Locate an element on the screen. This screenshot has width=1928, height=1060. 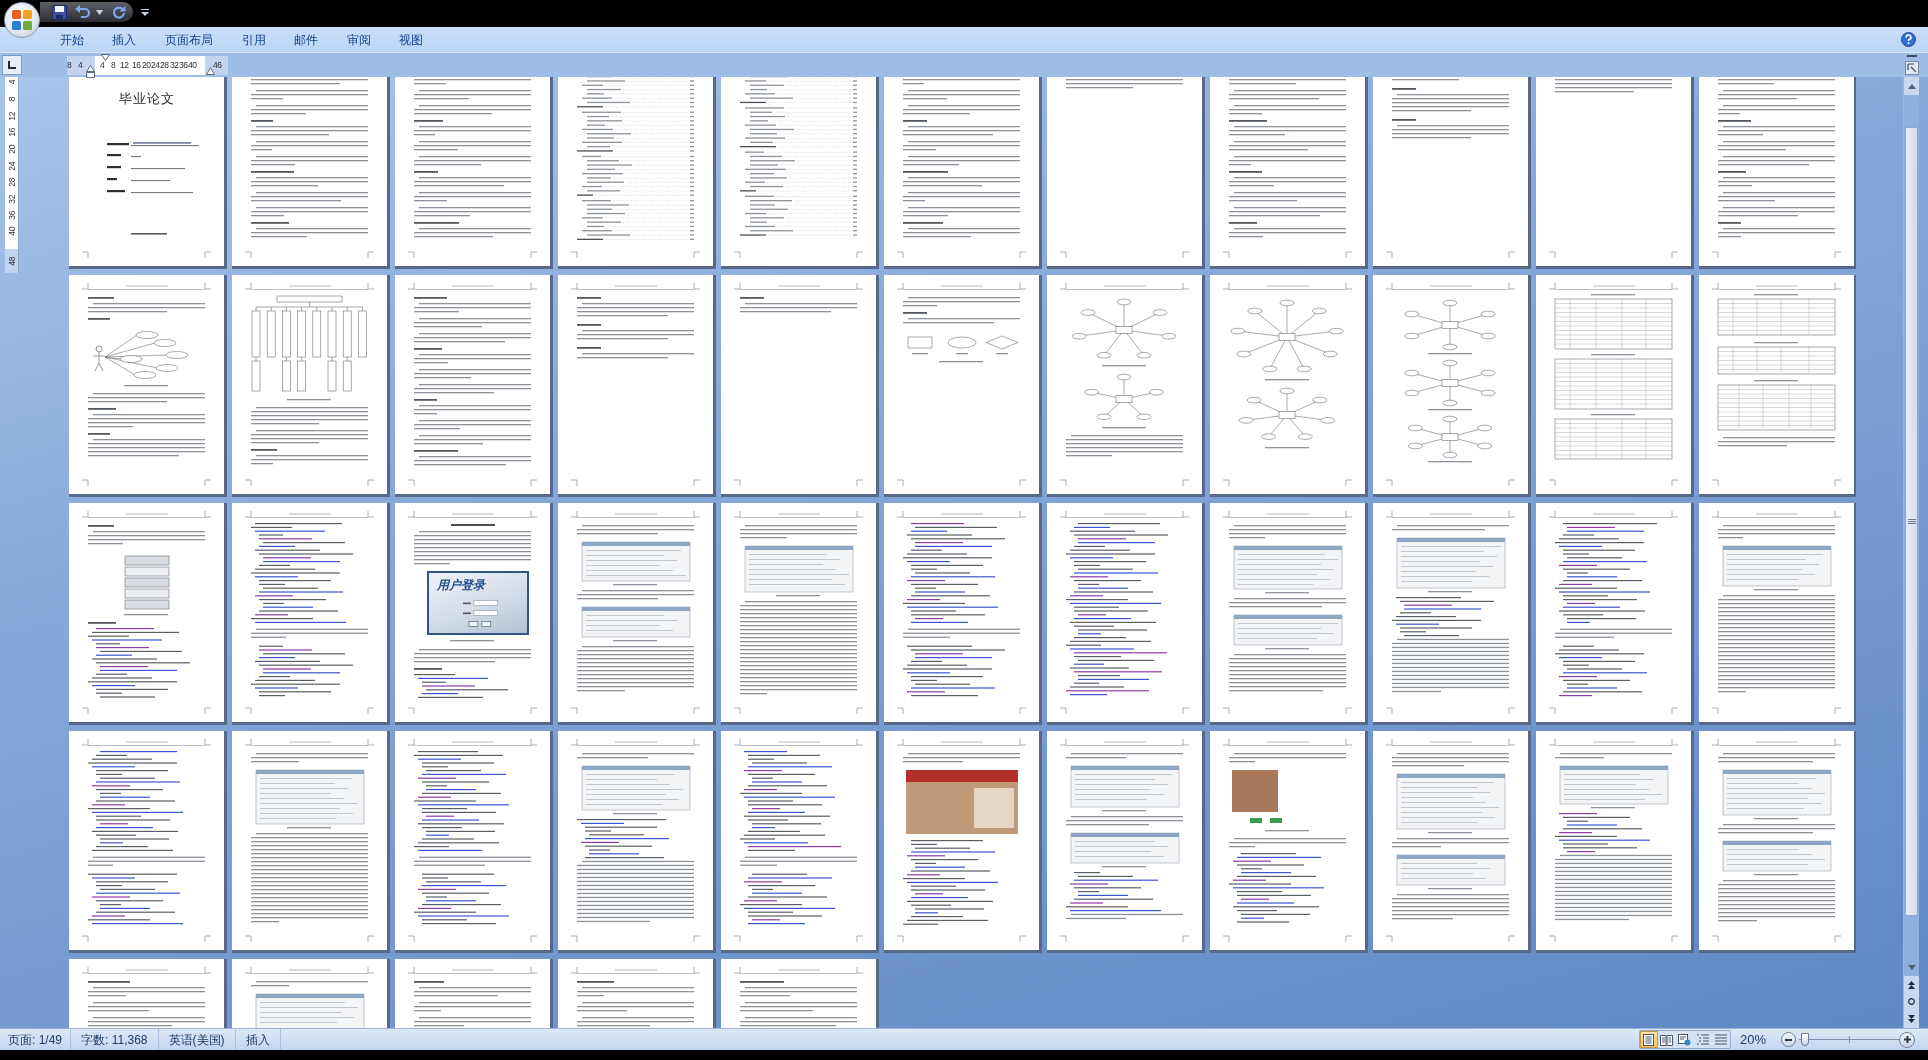
undo-icon is located at coordinates (82, 12).